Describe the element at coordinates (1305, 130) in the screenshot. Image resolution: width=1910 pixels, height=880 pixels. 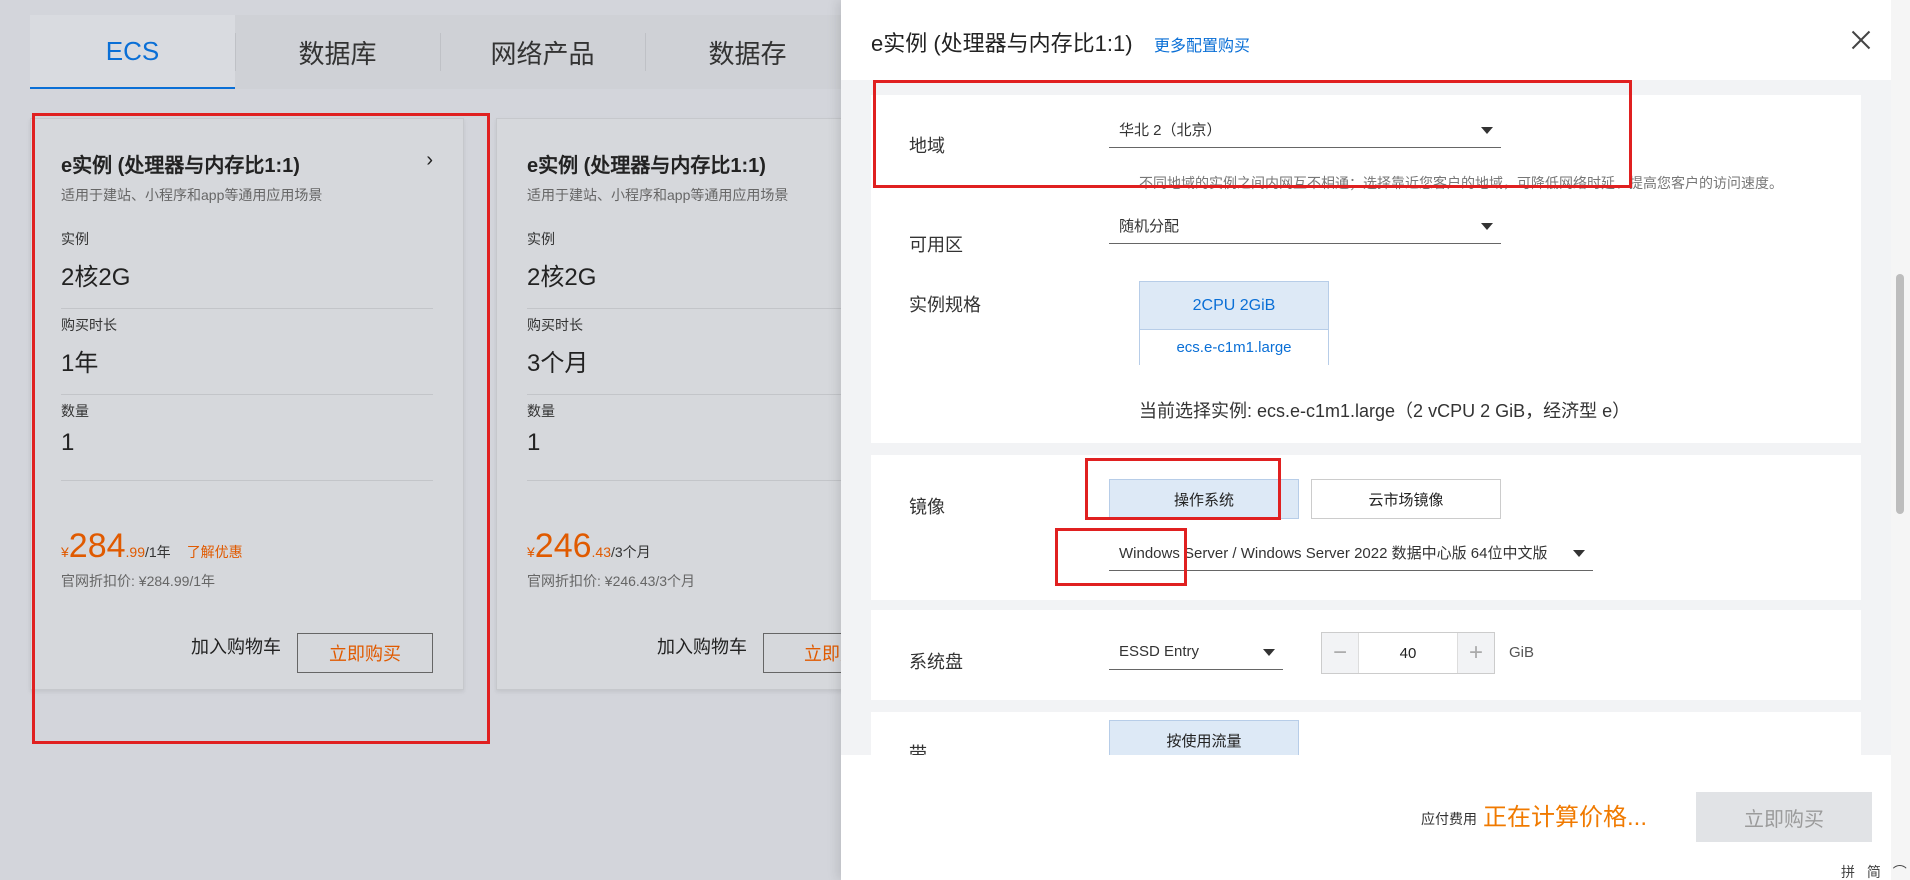
I see `region-select: 华北 2（北京）` at that location.